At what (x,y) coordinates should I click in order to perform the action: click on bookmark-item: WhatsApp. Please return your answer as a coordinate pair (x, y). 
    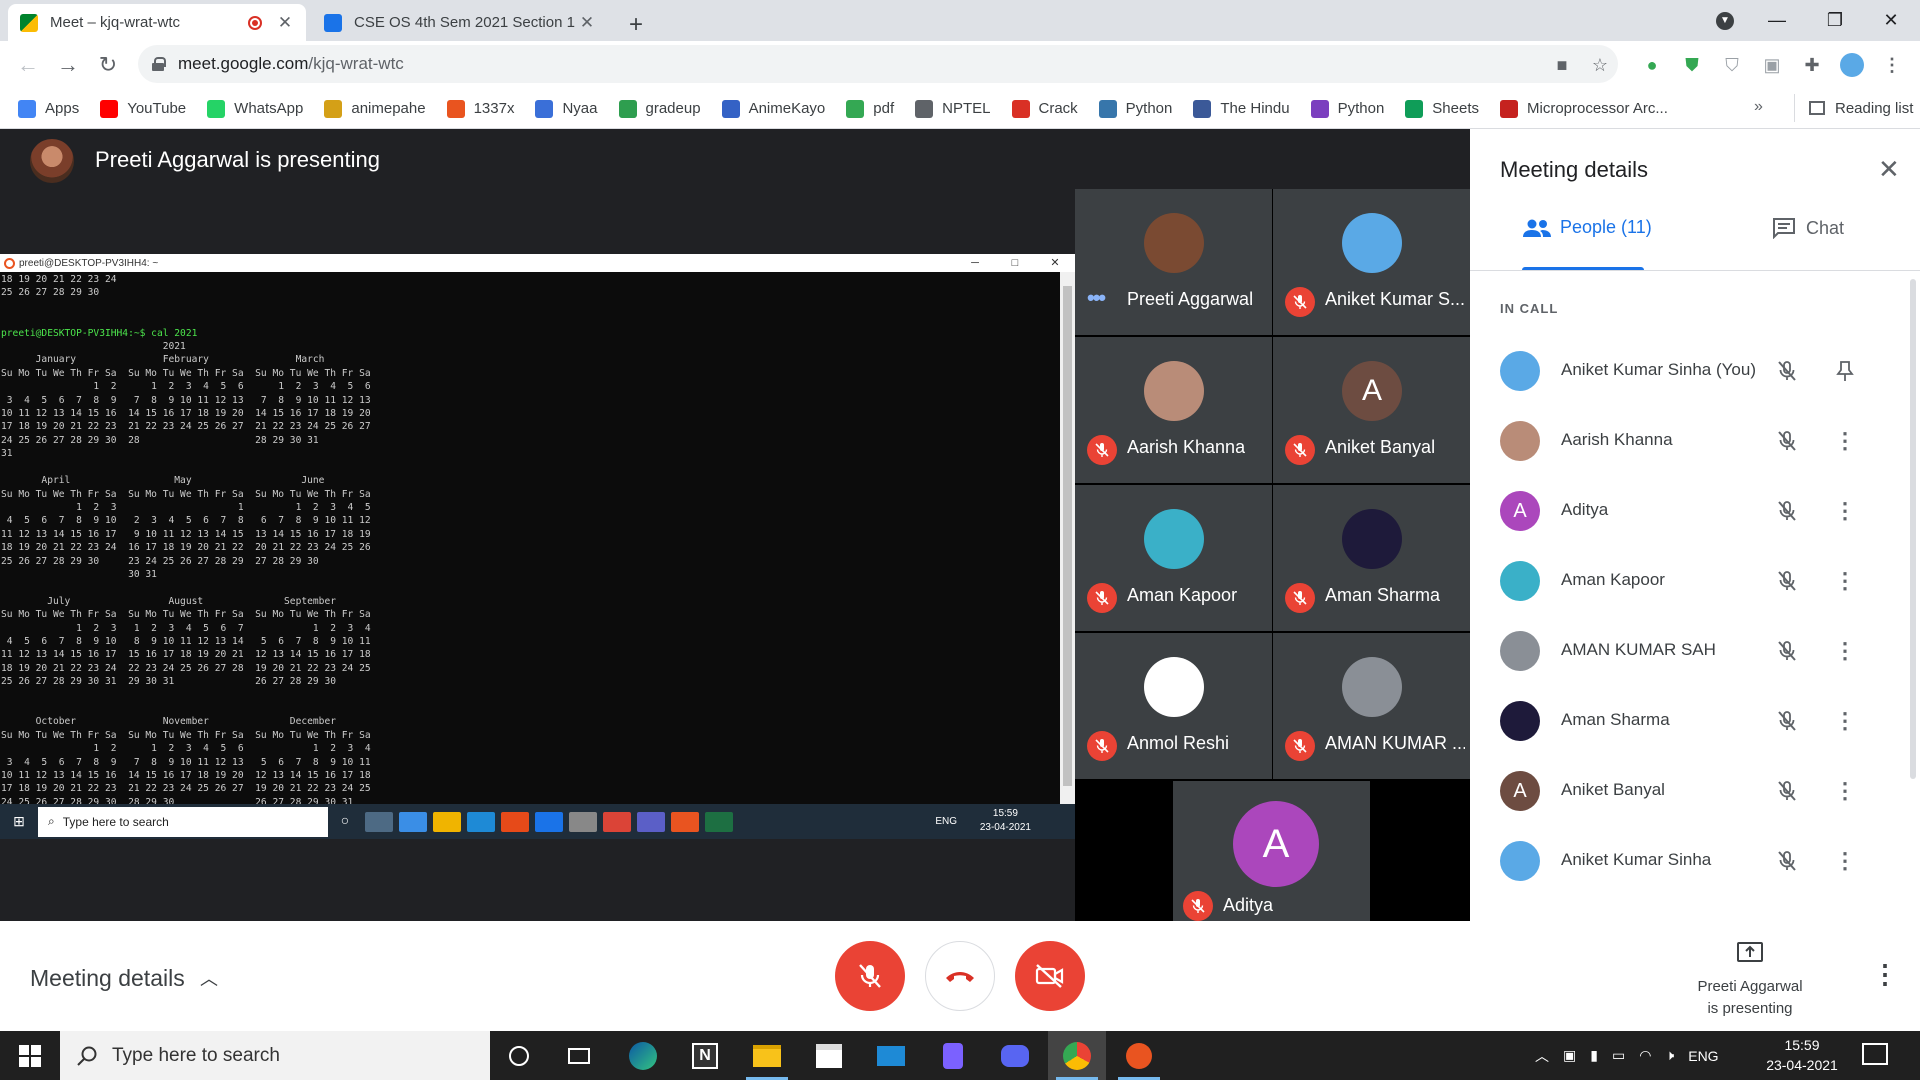
    Looking at the image, I should click on (255, 108).